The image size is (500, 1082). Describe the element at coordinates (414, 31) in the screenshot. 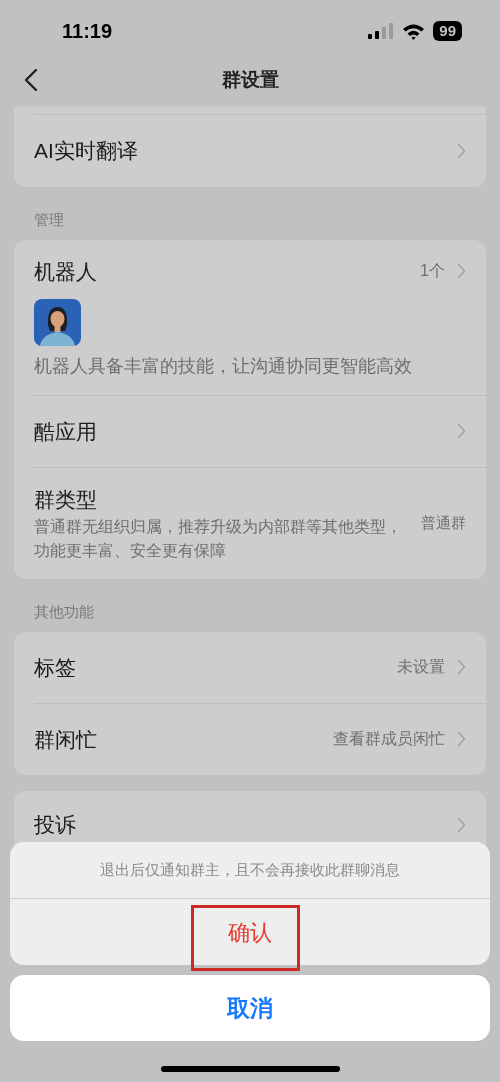

I see `wifi-icon` at that location.